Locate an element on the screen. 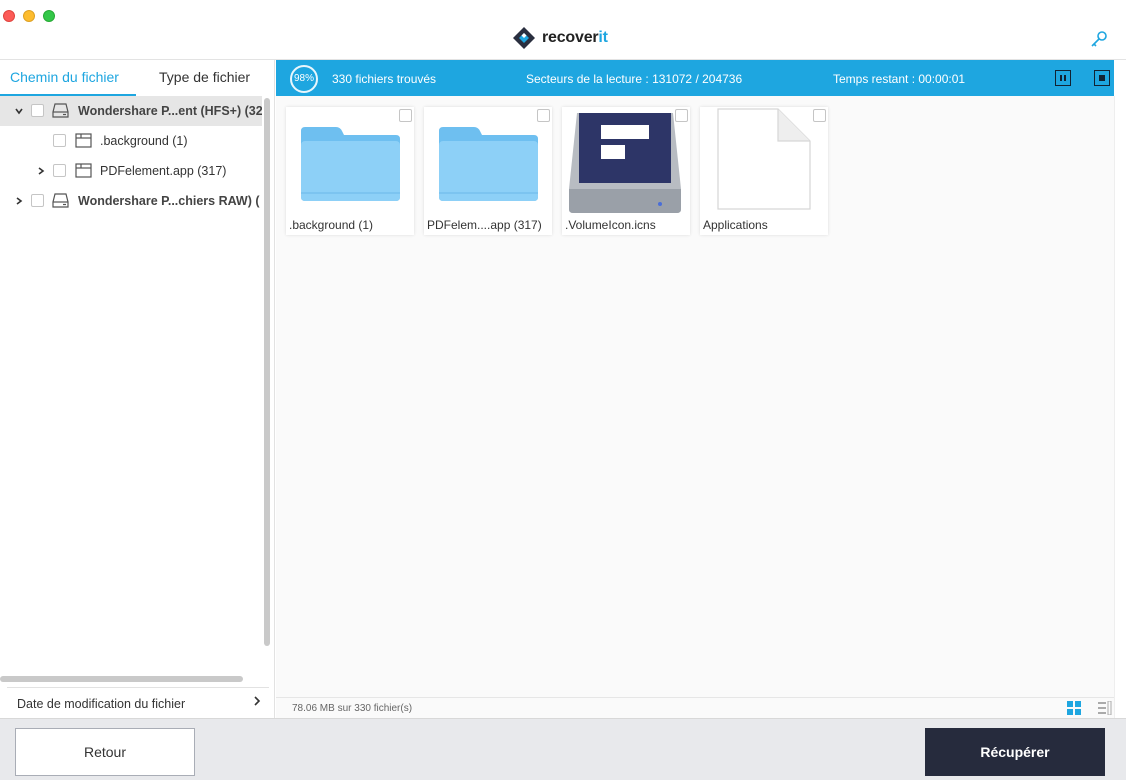 This screenshot has height=780, width=1126. app-logo: recoverit is located at coordinates (560, 38).